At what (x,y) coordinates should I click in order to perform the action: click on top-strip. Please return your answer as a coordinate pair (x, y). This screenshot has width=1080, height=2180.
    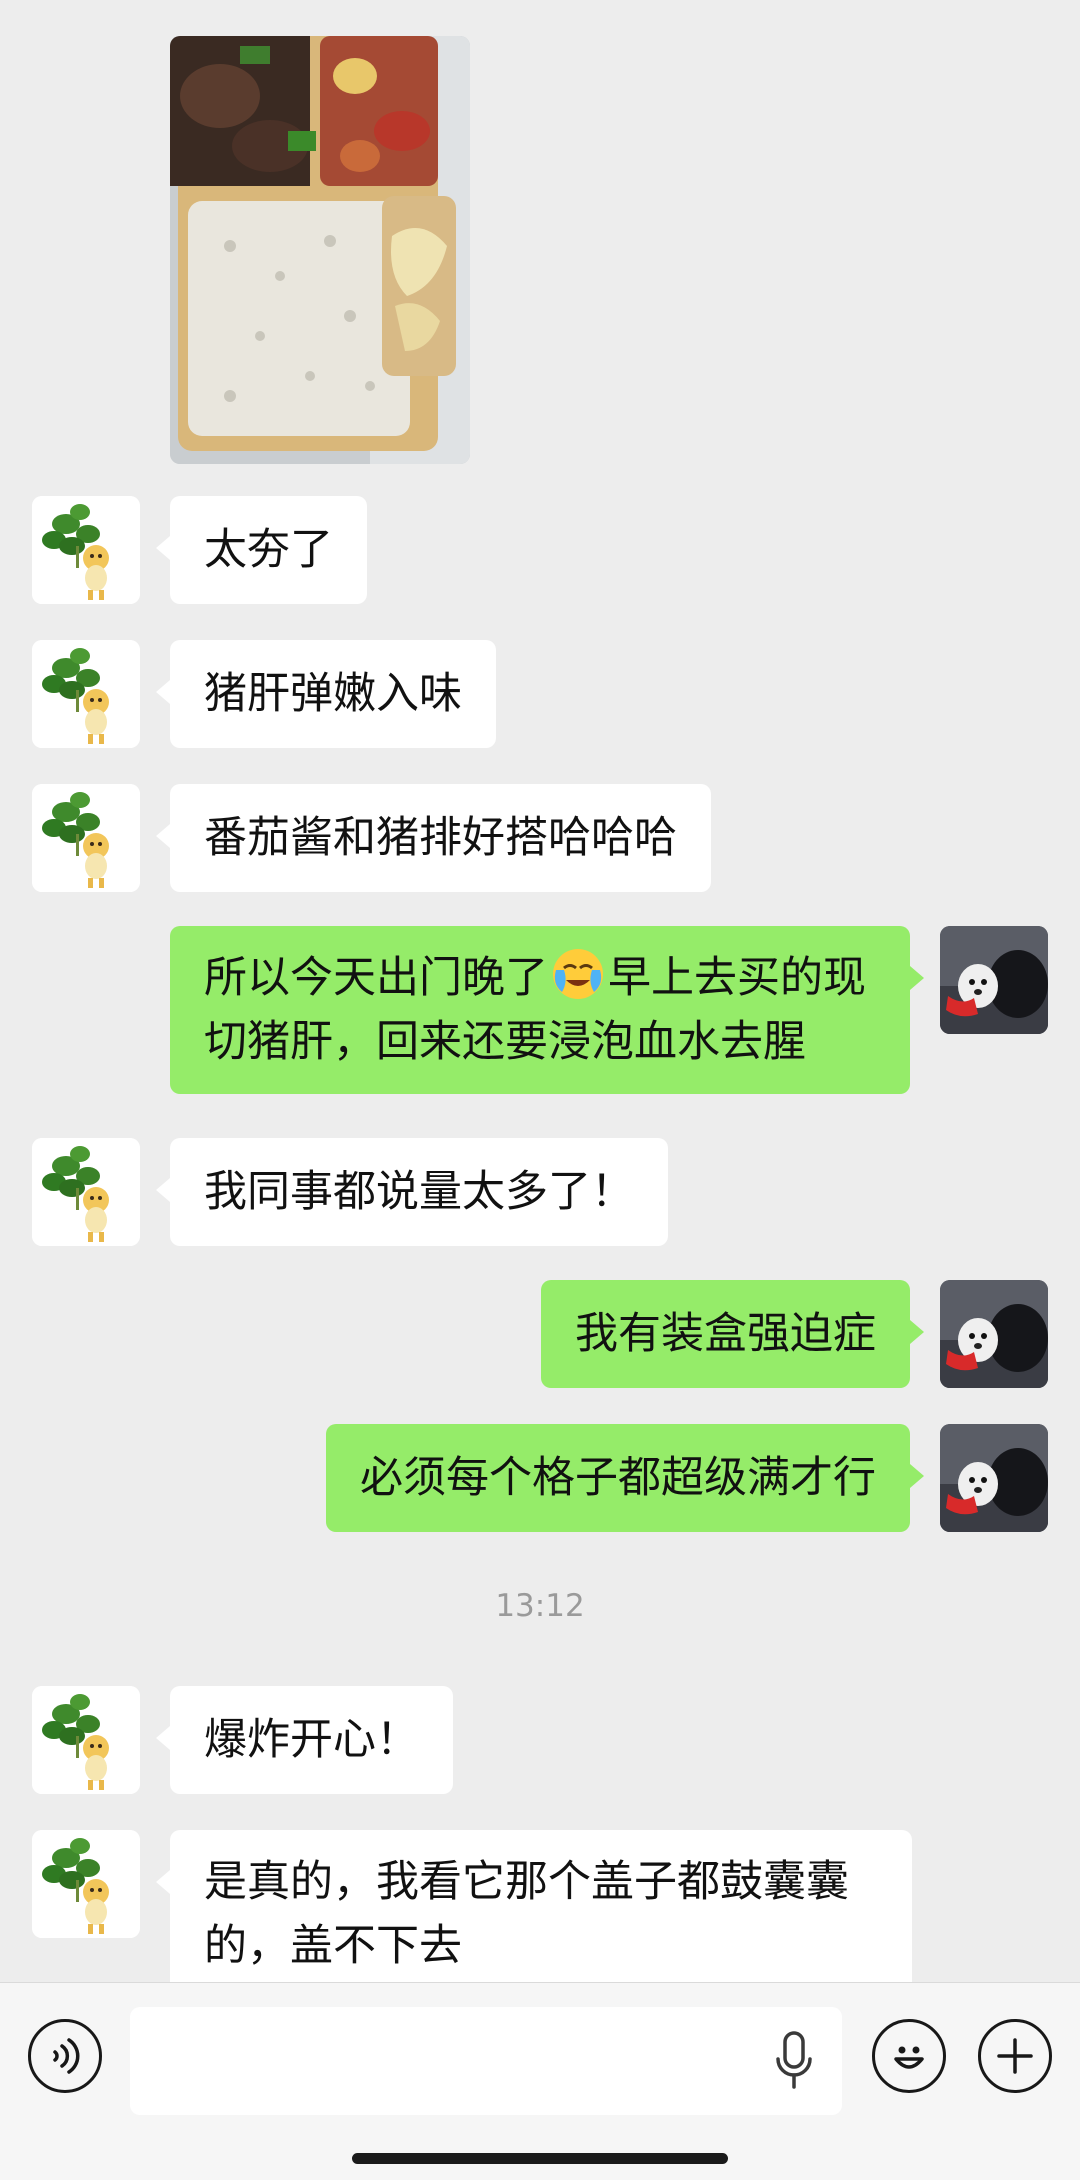
    Looking at the image, I should click on (540, 18).